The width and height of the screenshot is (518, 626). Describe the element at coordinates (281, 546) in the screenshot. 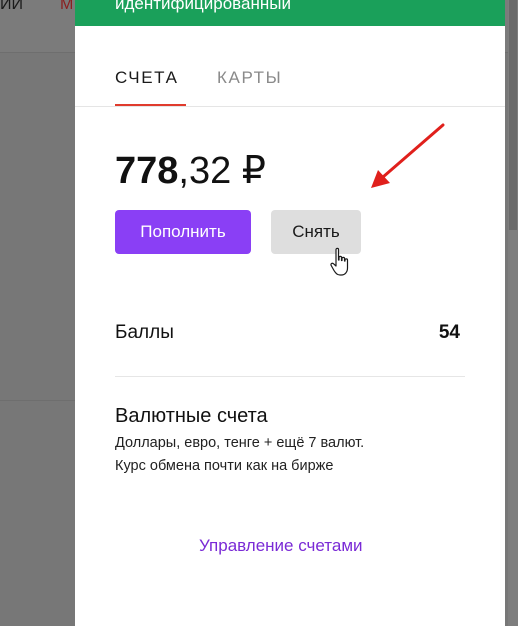

I see `manage-accounts-link: Управление счетами` at that location.